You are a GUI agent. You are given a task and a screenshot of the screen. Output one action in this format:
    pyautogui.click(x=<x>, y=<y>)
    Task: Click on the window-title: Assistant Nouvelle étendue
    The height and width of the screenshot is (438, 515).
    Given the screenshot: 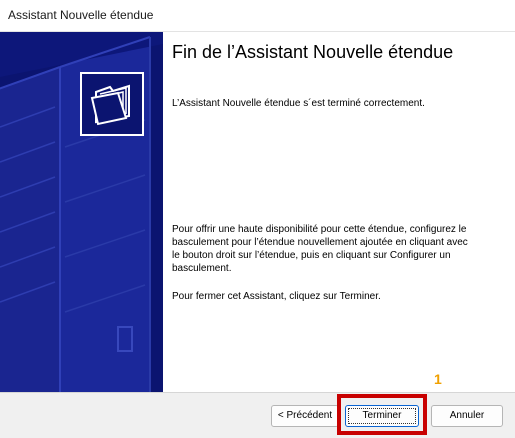 What is the action you would take?
    pyautogui.click(x=81, y=15)
    